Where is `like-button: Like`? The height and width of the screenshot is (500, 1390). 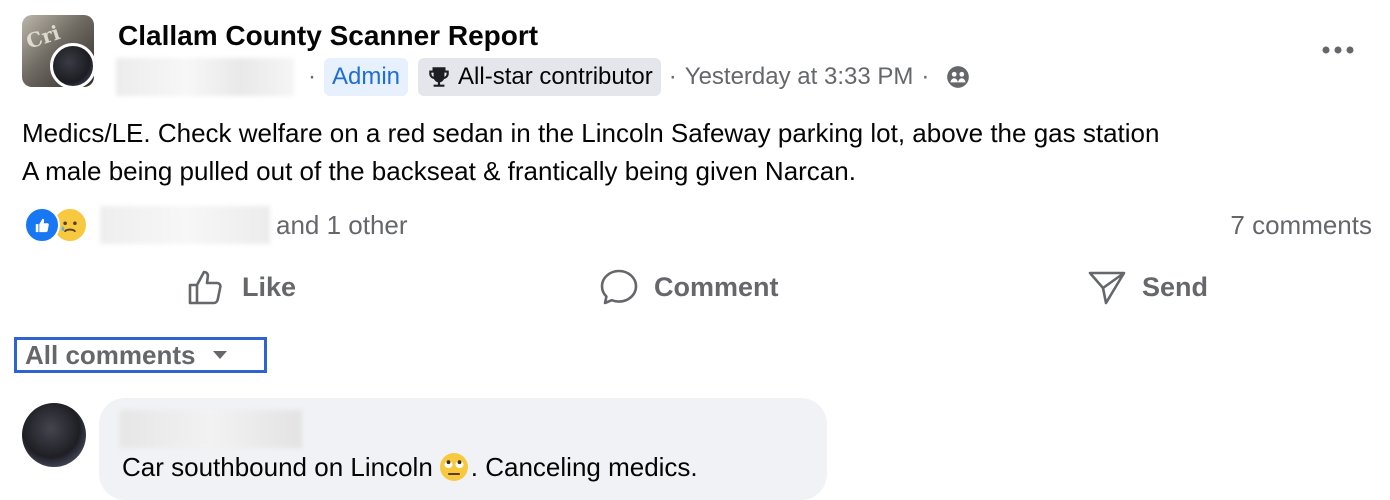 like-button: Like is located at coordinates (241, 287).